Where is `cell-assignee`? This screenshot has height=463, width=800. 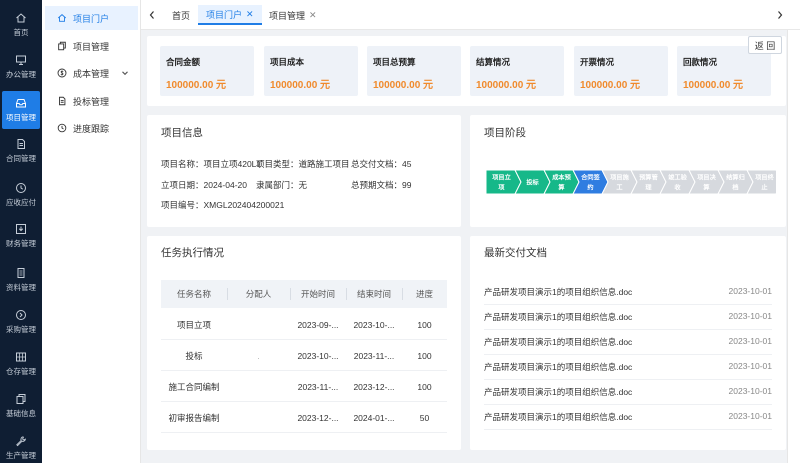 cell-assignee is located at coordinates (258, 386).